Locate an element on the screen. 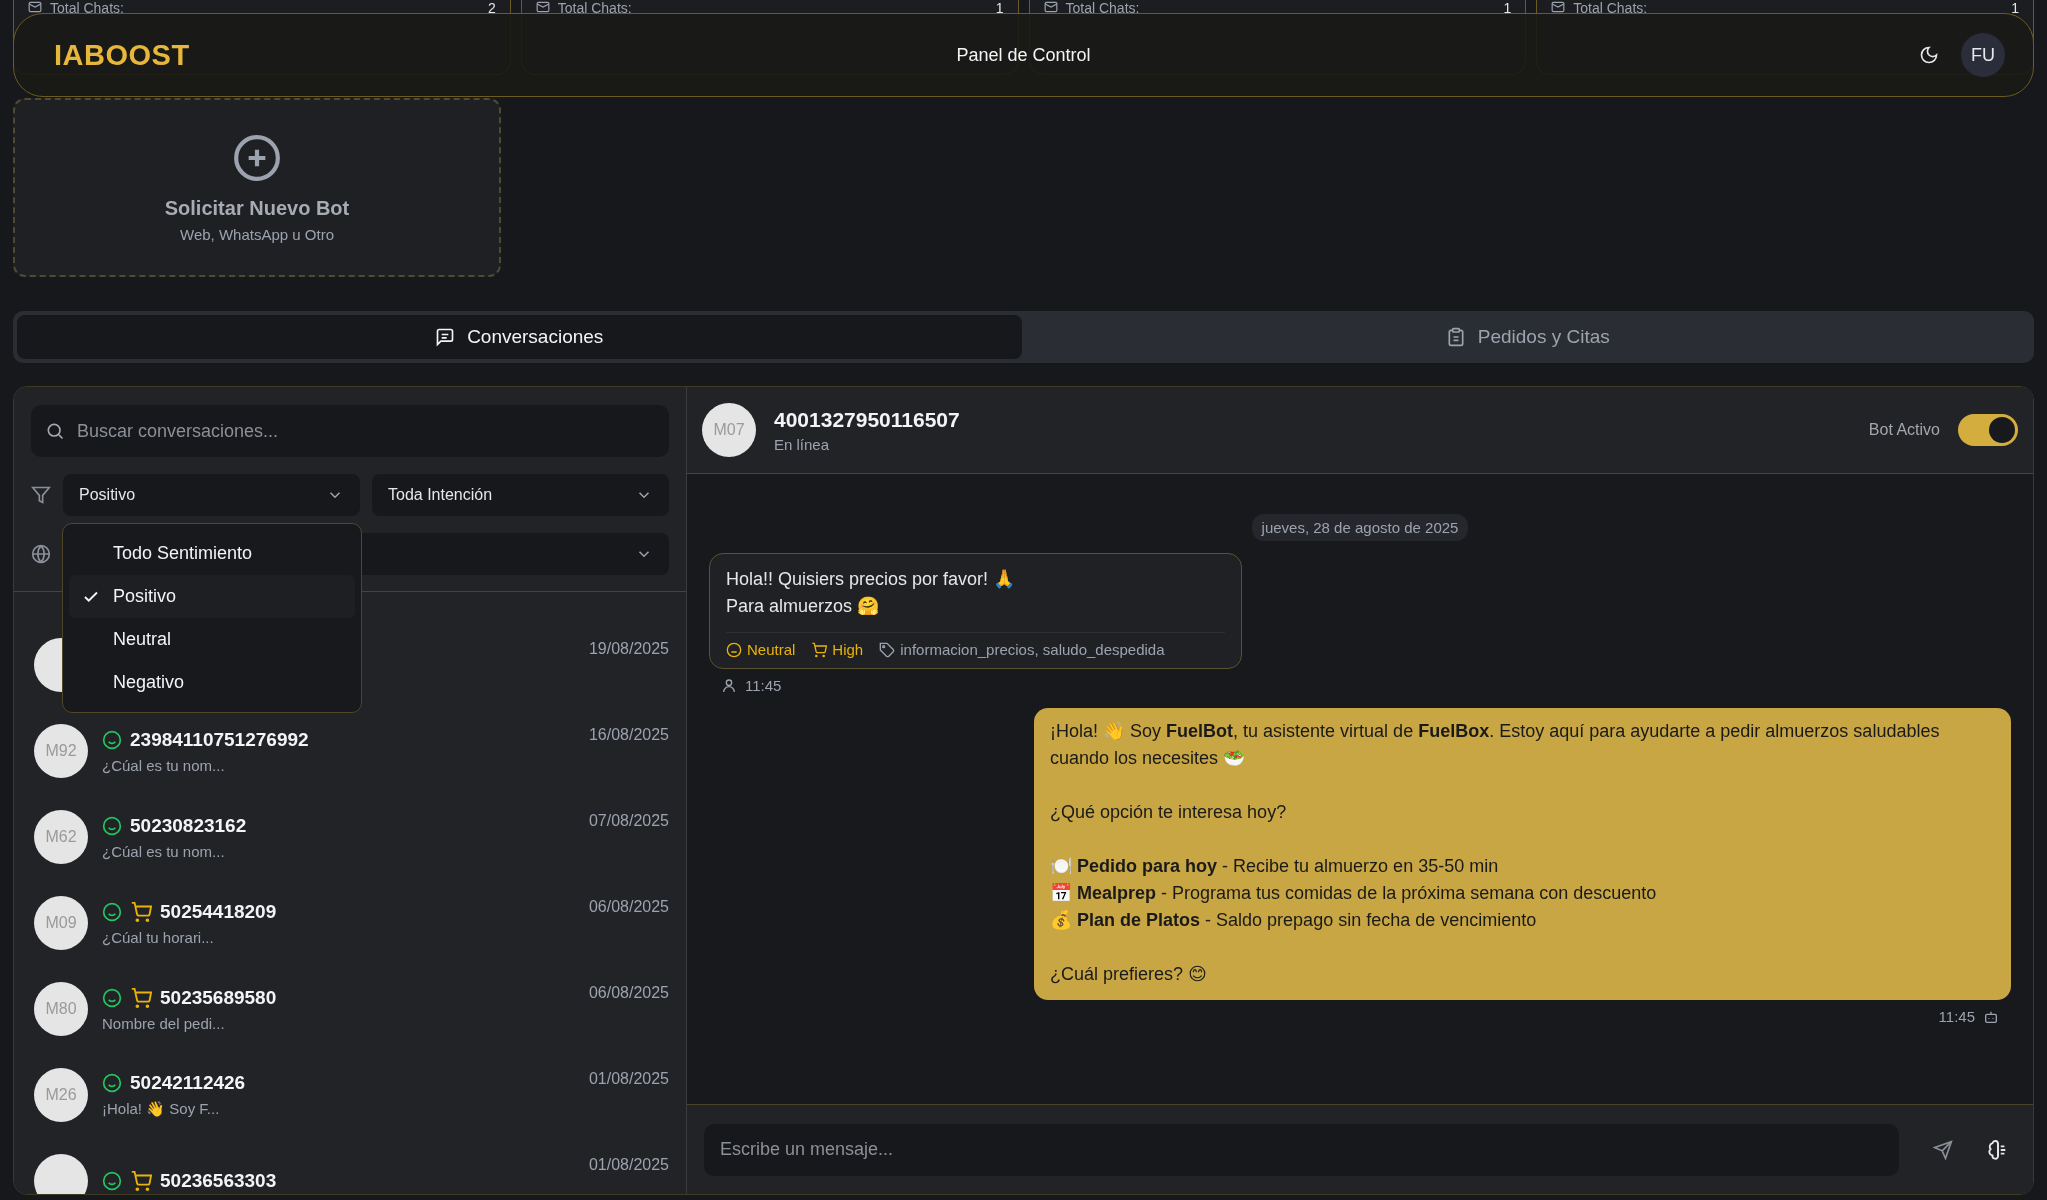 This screenshot has width=2047, height=1200. user-icon is located at coordinates (729, 685).